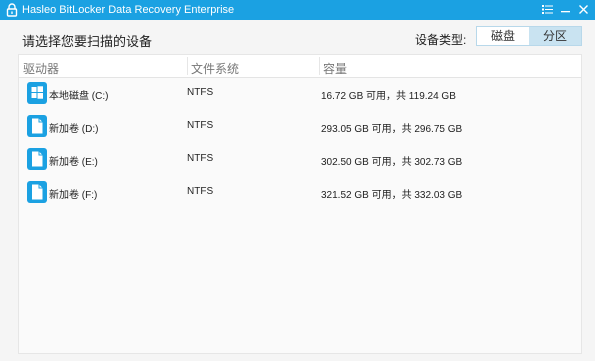  What do you see at coordinates (300, 93) in the screenshot?
I see `table-row: 本地磁盘 (C:) NTFS 16.72 GB 可用，共 119.24 GB` at bounding box center [300, 93].